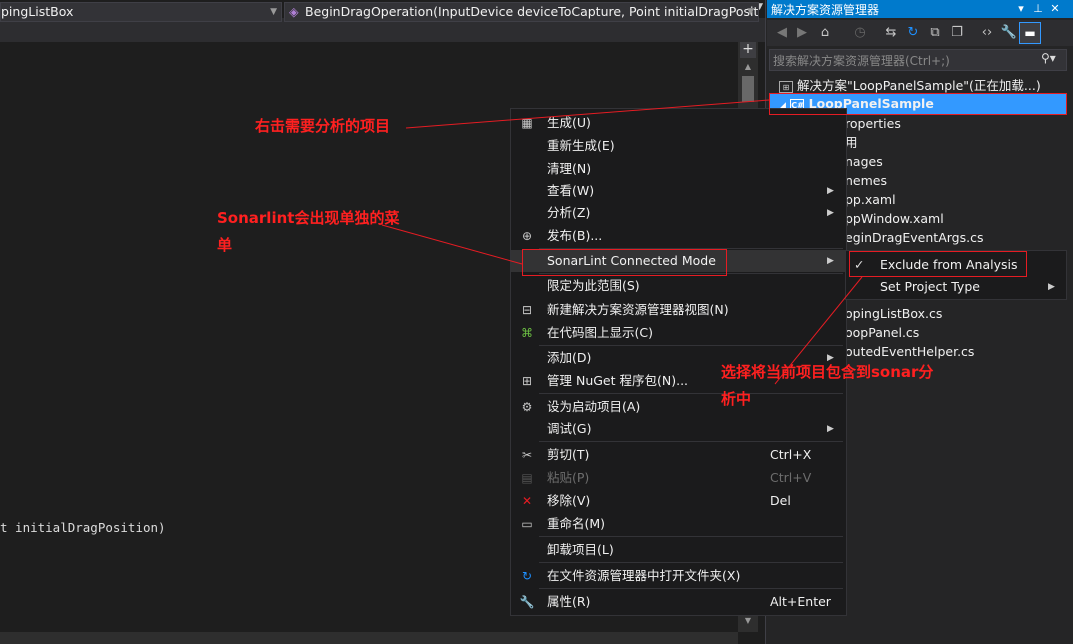 The width and height of the screenshot is (1073, 644). I want to click on annotation-note-1: 右击需要分析的项目, so click(323, 126).